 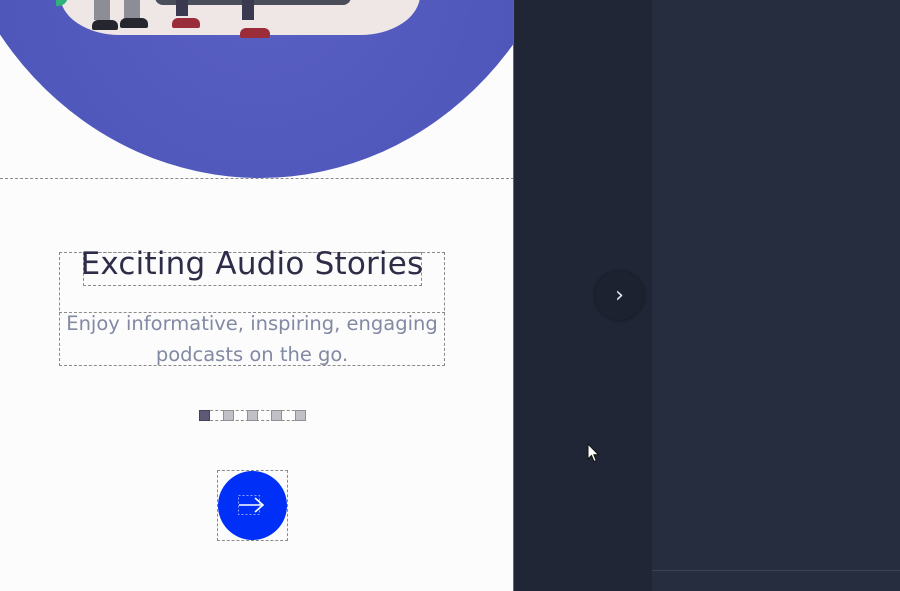 What do you see at coordinates (776, 580) in the screenshot?
I see `properties-panel-footer` at bounding box center [776, 580].